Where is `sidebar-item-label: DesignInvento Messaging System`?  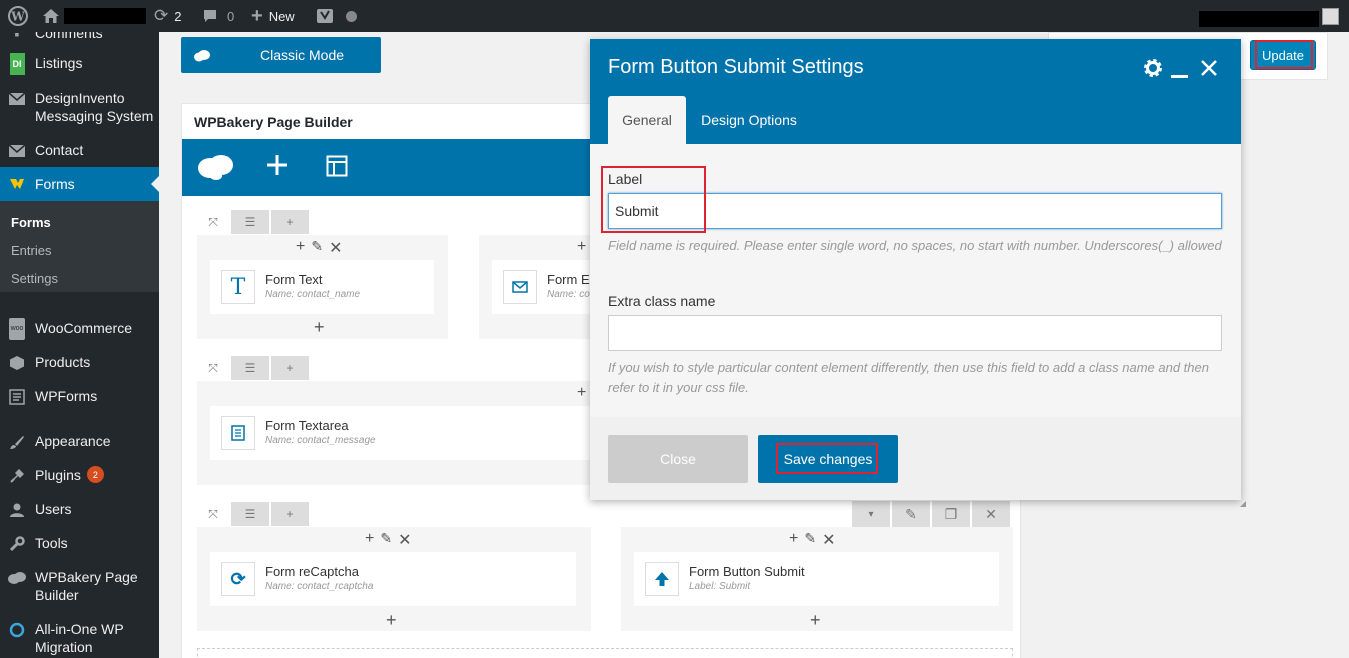 sidebar-item-label: DesignInvento Messaging System is located at coordinates (94, 107).